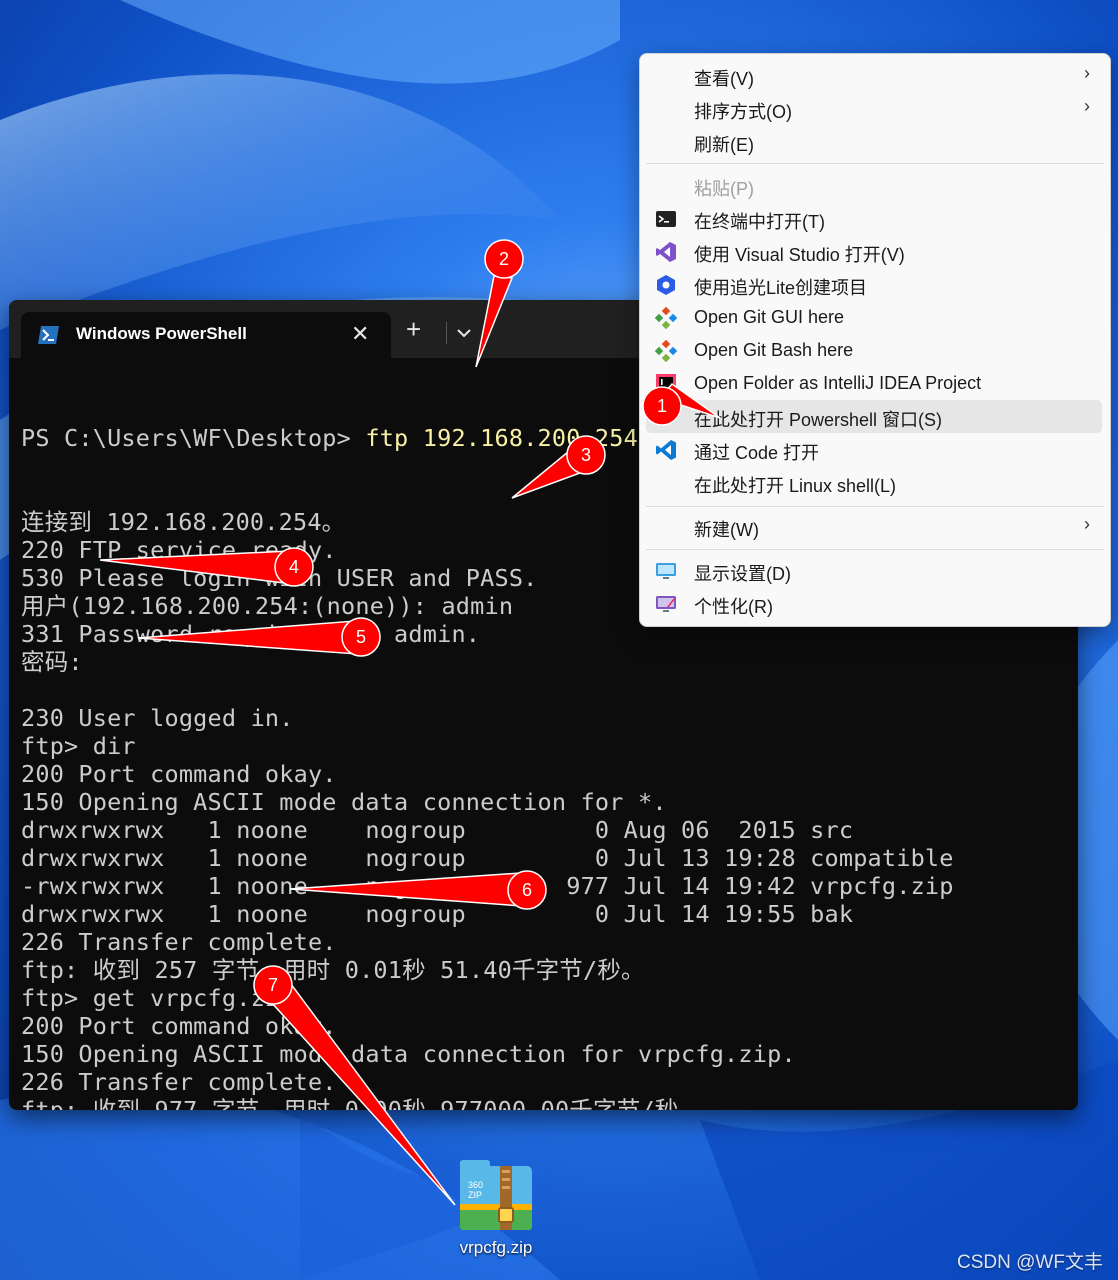 The image size is (1118, 1280). I want to click on menu-item-label: 个性化(R), so click(733, 607).